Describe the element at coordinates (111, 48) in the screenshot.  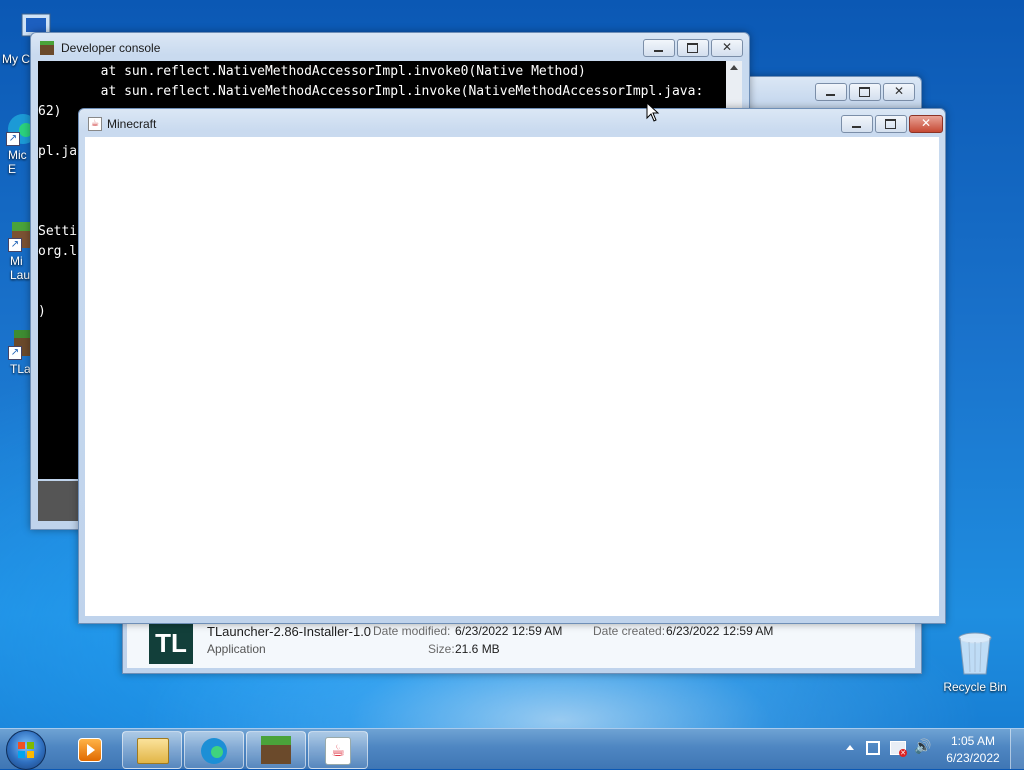
I see `window-title: Developer console` at that location.